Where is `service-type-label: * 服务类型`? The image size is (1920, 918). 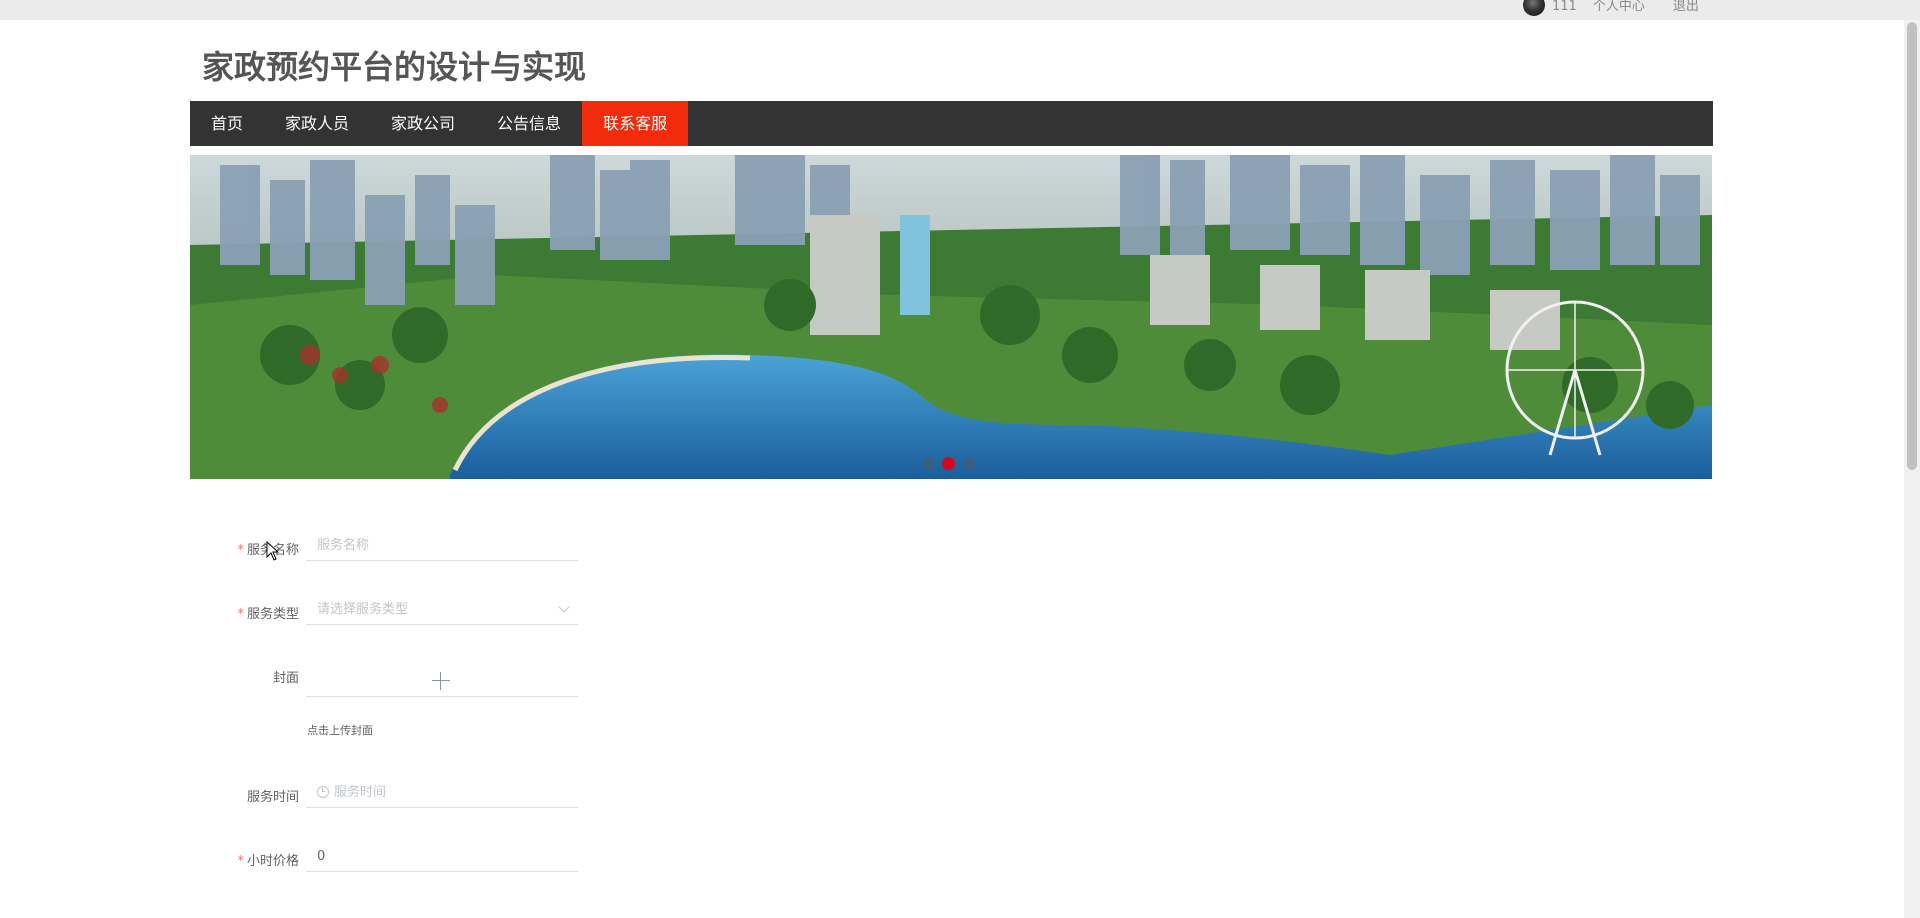 service-type-label: * 服务类型 is located at coordinates (268, 612).